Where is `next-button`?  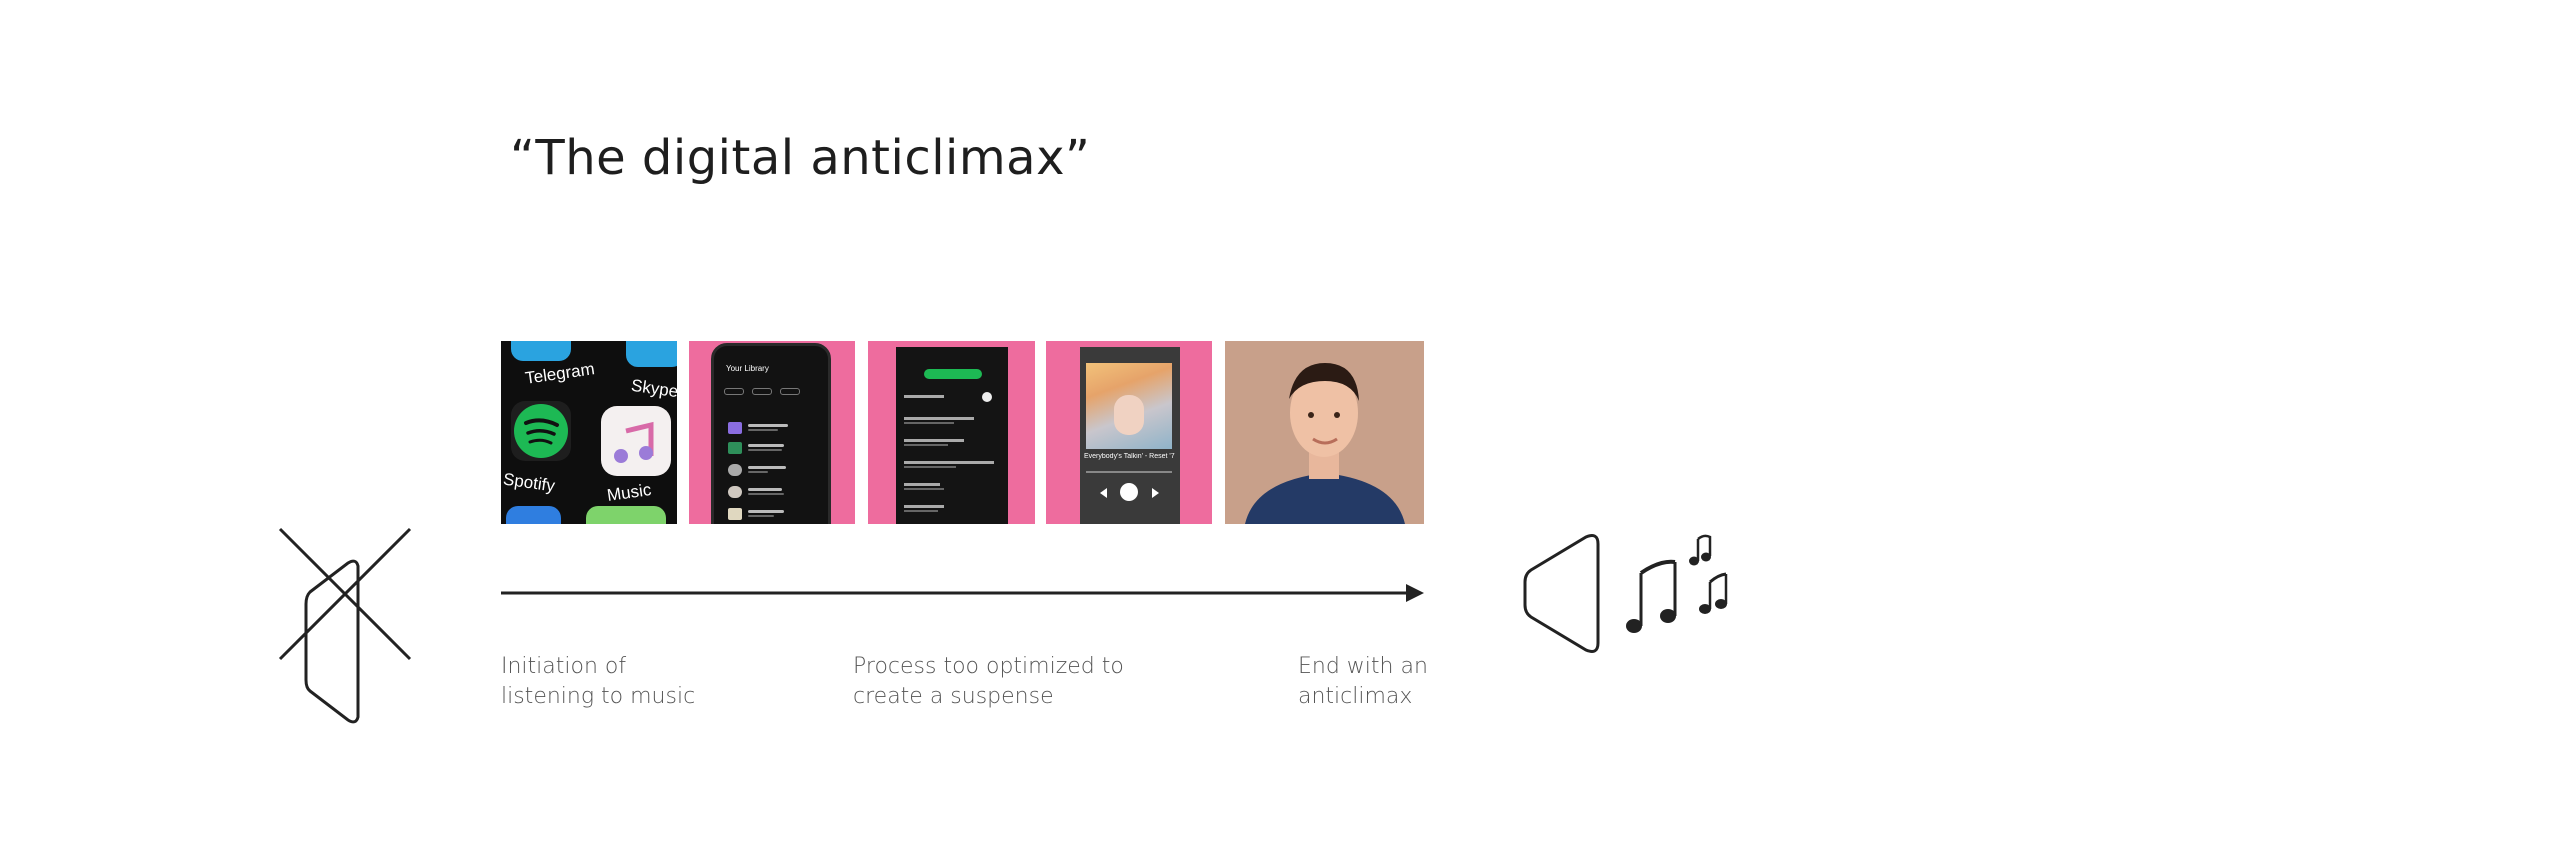
next-button is located at coordinates (1155, 493).